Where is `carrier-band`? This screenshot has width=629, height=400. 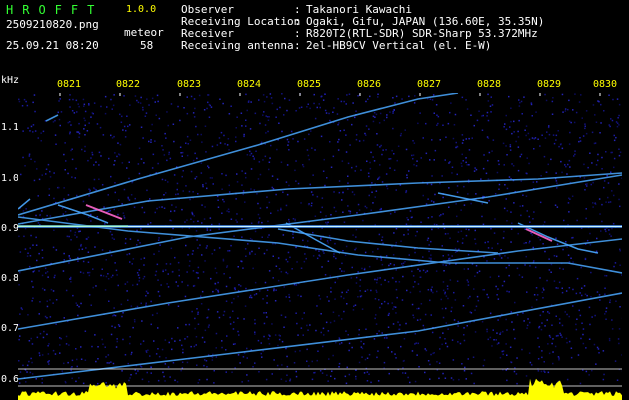 carrier-band is located at coordinates (320, 226).